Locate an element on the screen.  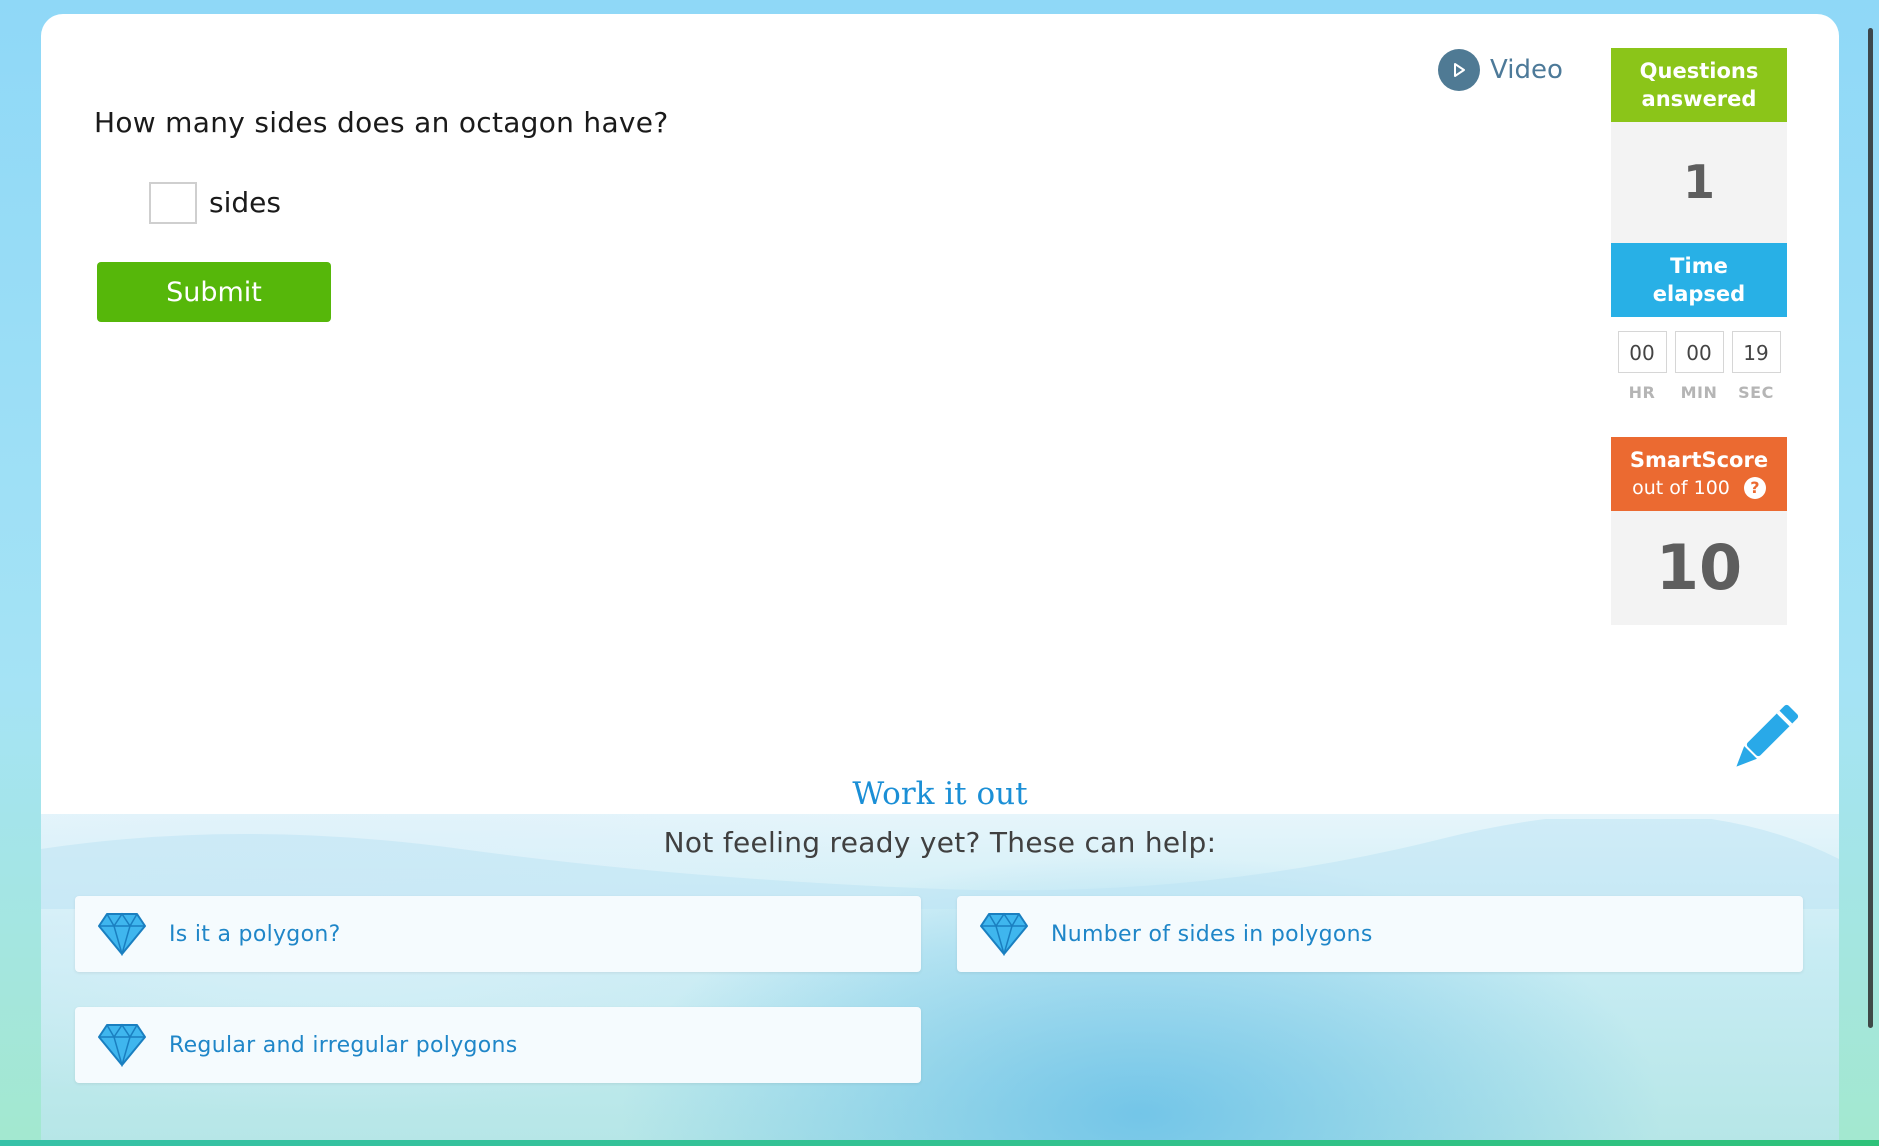
time-minutes: 00 is located at coordinates (1699, 352).